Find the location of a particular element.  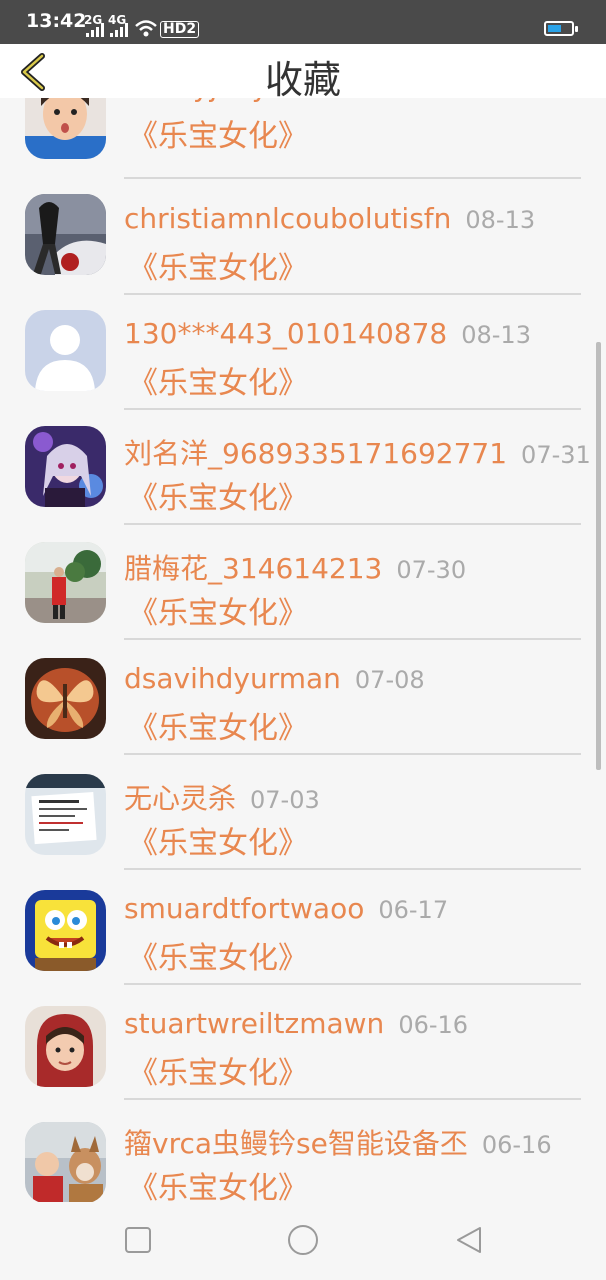

list-item: stuartwreiltzmawn 06-16 《乐宝女化》 is located at coordinates (303, 1052).